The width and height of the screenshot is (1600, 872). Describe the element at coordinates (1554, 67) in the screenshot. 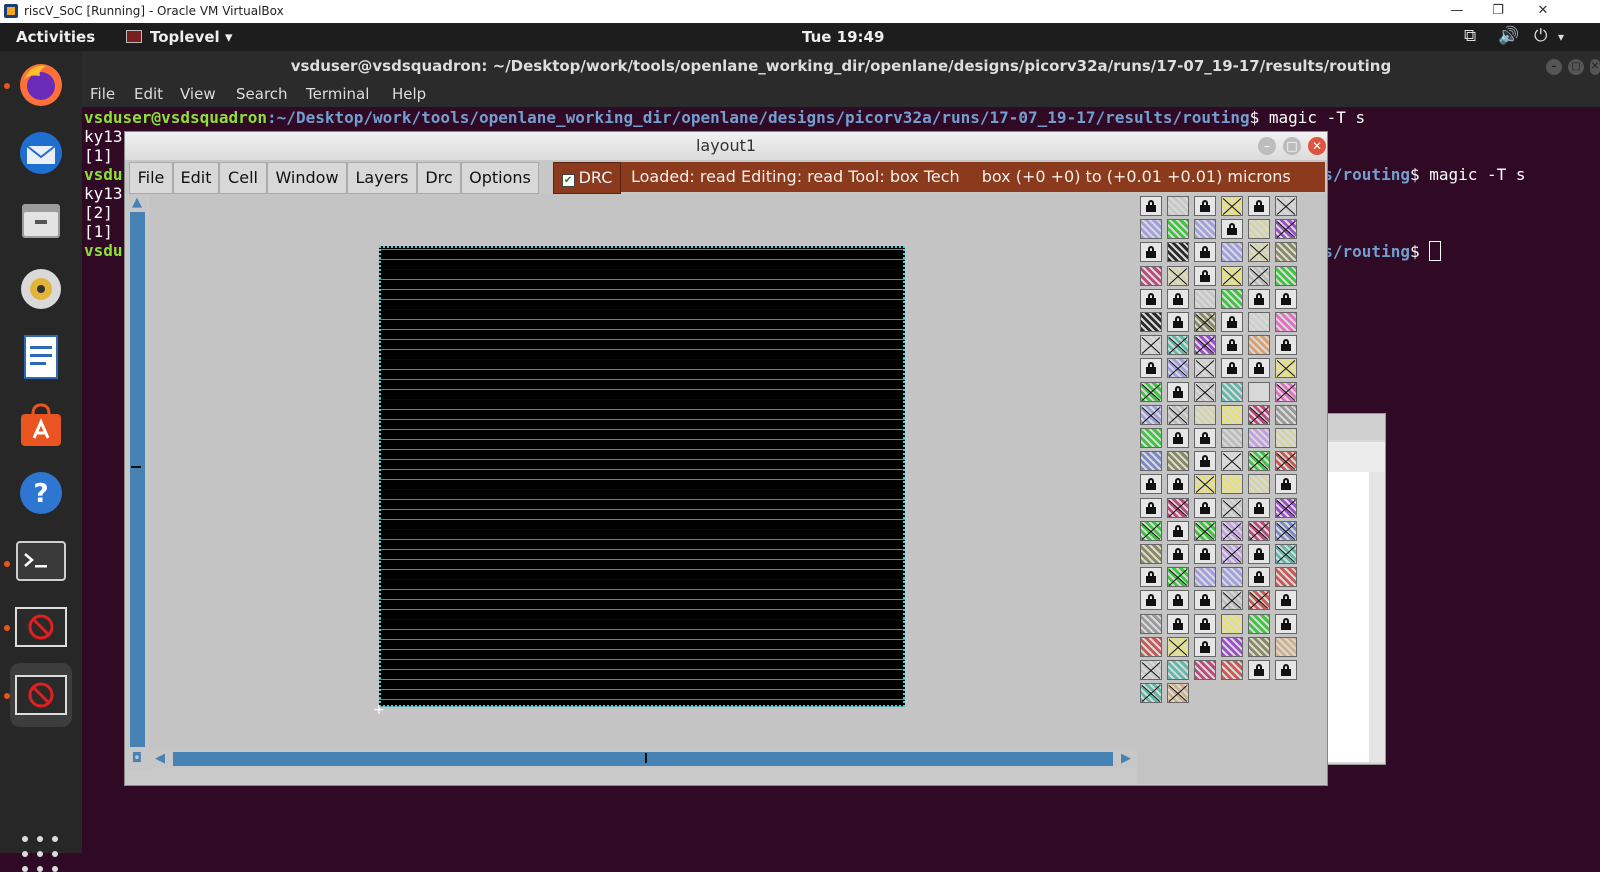

I see `terminal-minimize-button: –` at that location.